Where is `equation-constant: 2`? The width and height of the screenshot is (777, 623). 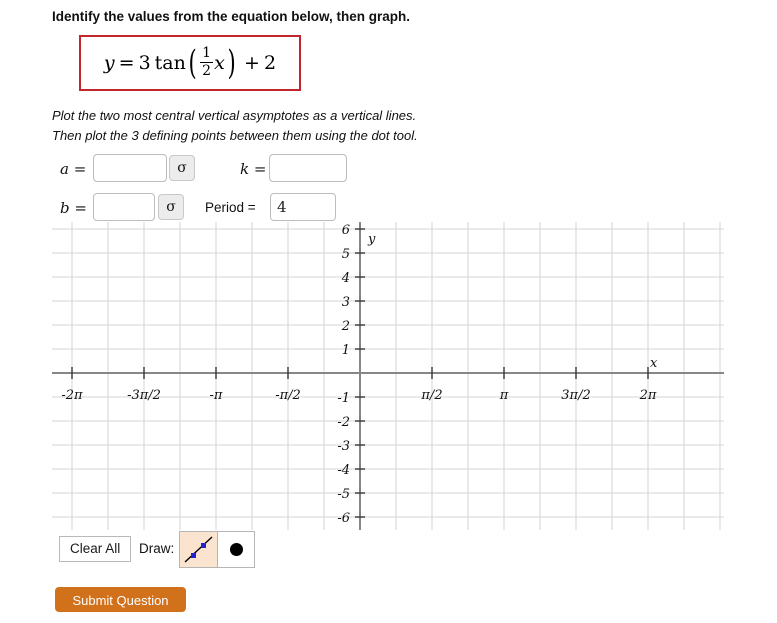
equation-constant: 2 is located at coordinates (270, 63).